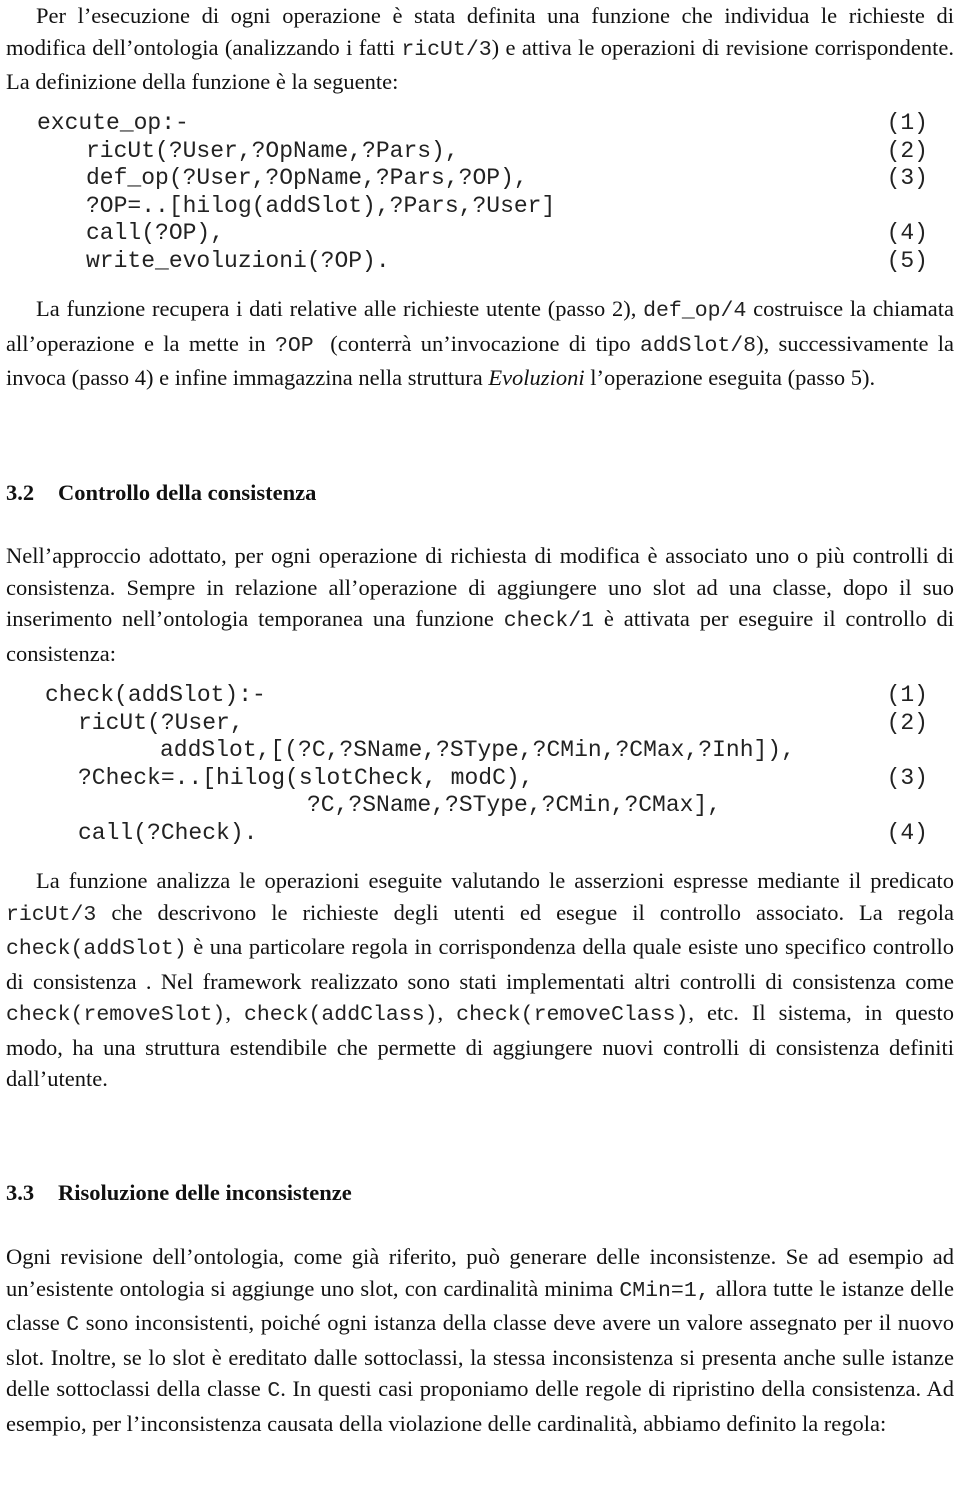 This screenshot has width=960, height=1493. Describe the element at coordinates (155, 695) in the screenshot. I see `code-text: check(addSlot):-` at that location.